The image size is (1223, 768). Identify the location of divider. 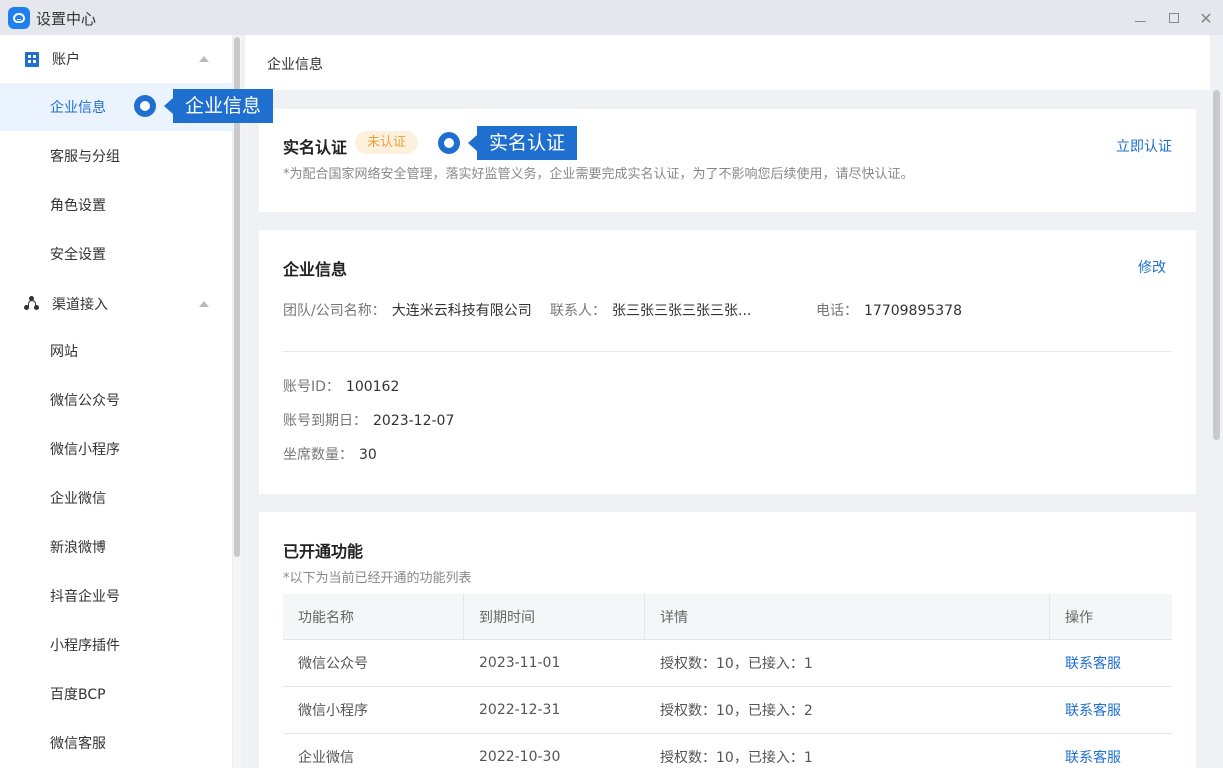
(727, 351).